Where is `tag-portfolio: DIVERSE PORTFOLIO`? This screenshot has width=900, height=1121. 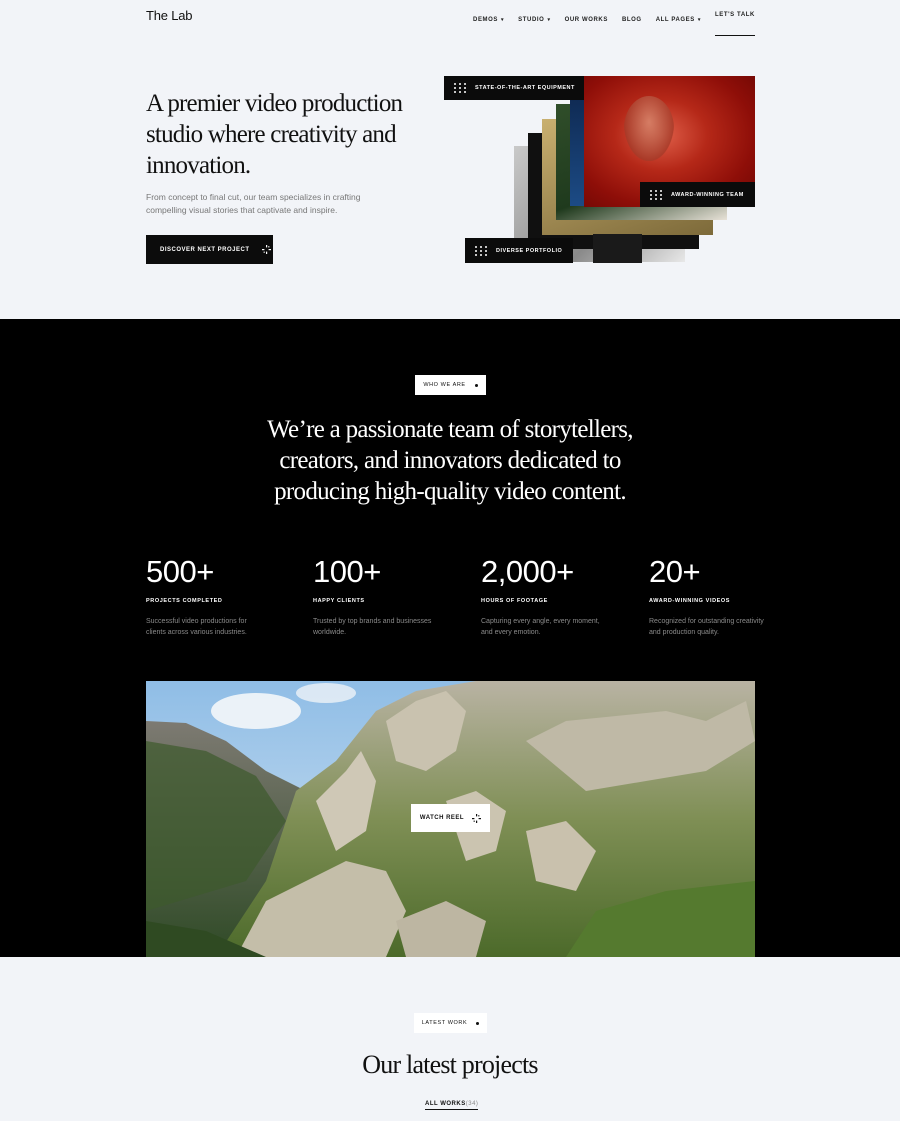
tag-portfolio: DIVERSE PORTFOLIO is located at coordinates (519, 250).